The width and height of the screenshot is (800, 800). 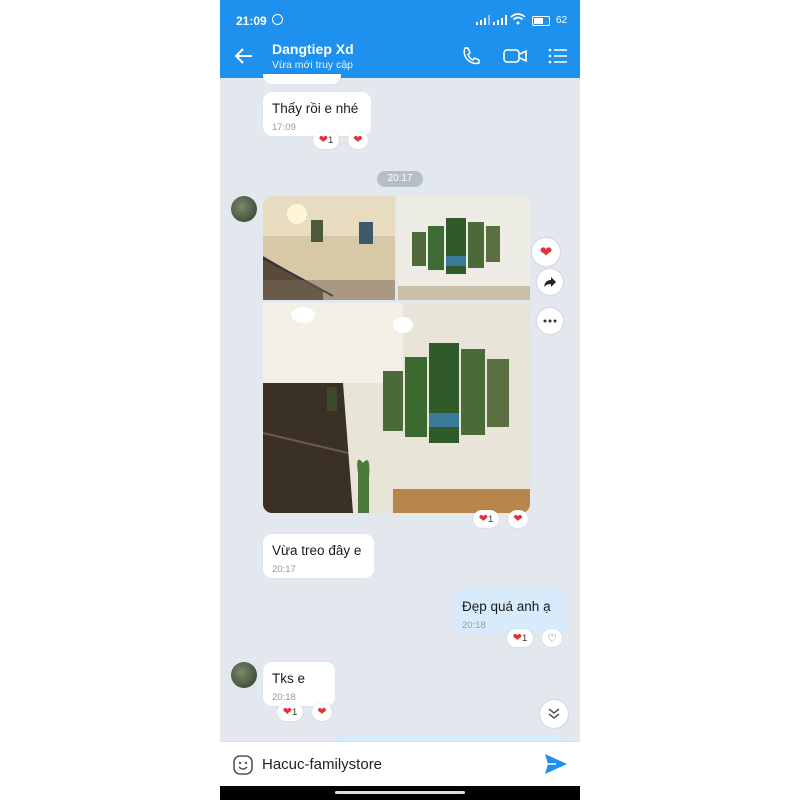 I want to click on more-button, so click(x=550, y=321).